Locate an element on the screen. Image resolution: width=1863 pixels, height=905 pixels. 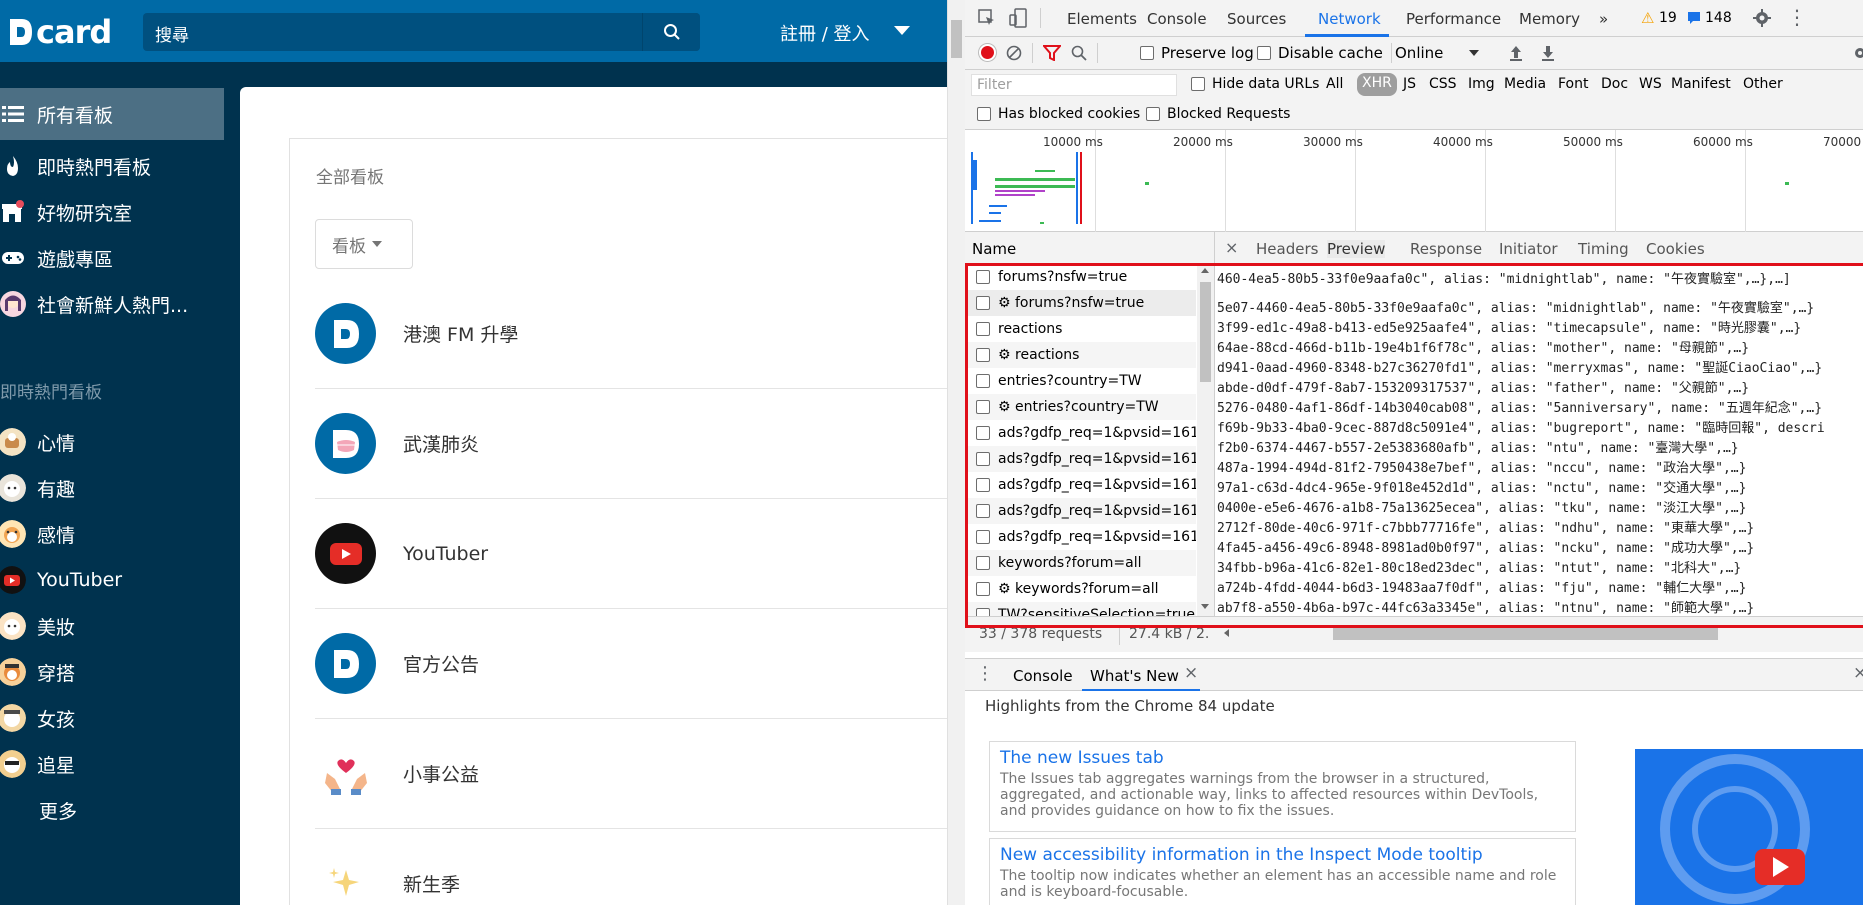
search-button is located at coordinates (671, 32).